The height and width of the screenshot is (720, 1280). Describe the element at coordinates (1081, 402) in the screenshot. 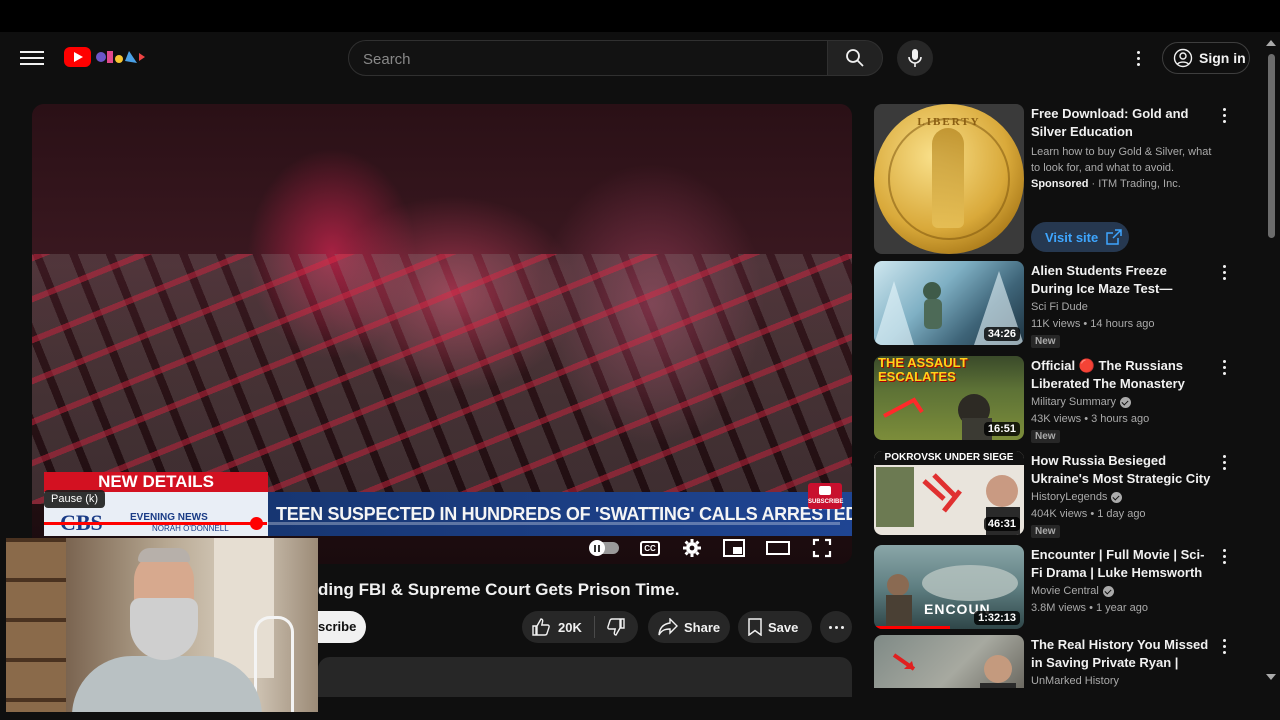

I see `channel-name: Military Summary` at that location.